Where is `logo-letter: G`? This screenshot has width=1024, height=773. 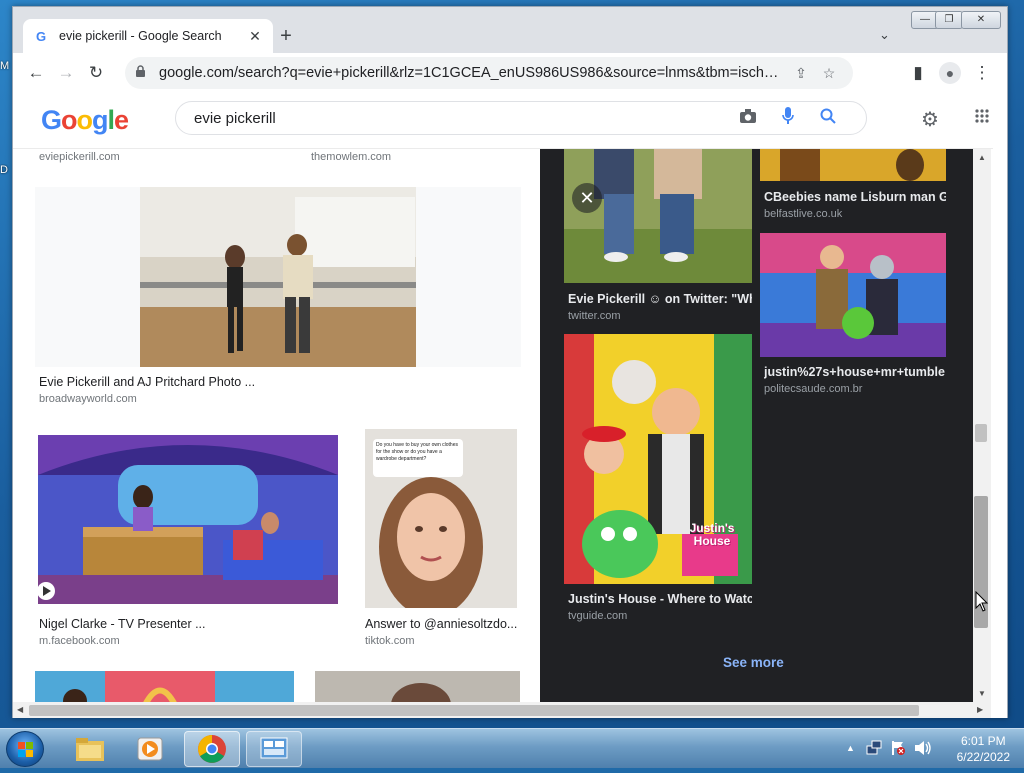
logo-letter: G is located at coordinates (51, 120).